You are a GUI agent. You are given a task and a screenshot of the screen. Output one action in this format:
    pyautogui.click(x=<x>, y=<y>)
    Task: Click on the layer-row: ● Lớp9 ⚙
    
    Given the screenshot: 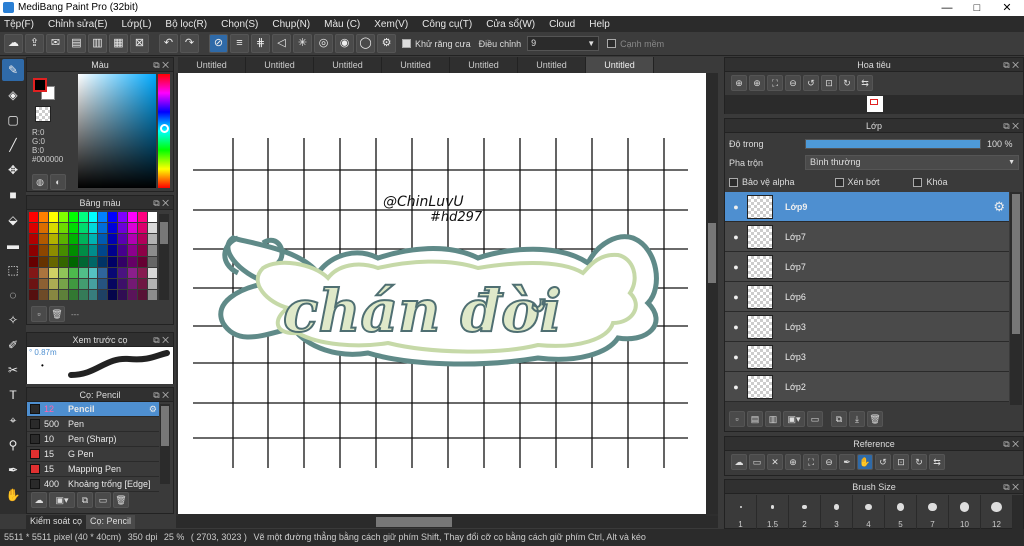 What is the action you would take?
    pyautogui.click(x=867, y=207)
    